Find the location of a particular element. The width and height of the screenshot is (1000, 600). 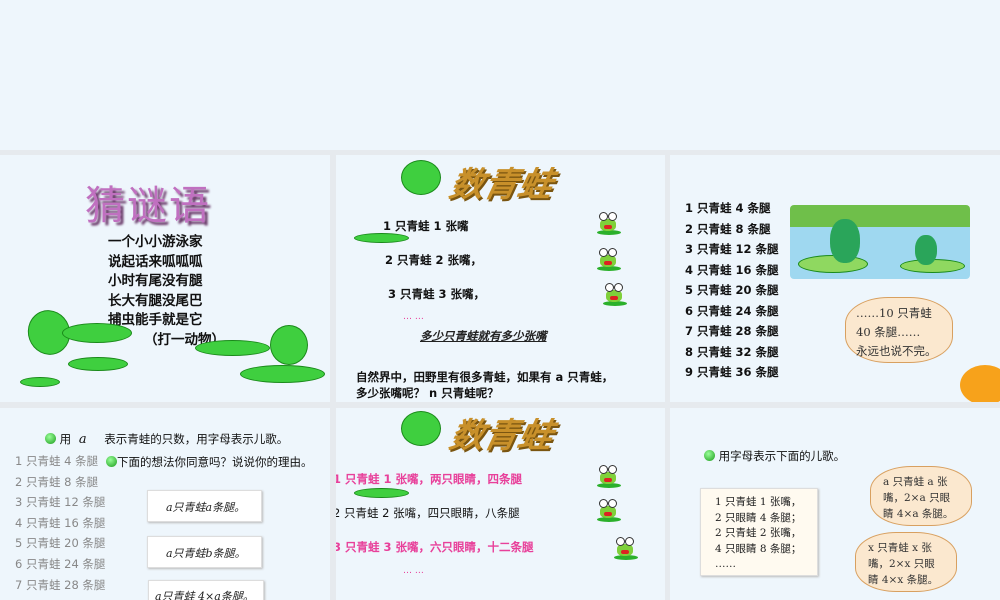

prompt: 用 a 表示青蛙的只数，用字母表示儿歌。 is located at coordinates (166, 439).